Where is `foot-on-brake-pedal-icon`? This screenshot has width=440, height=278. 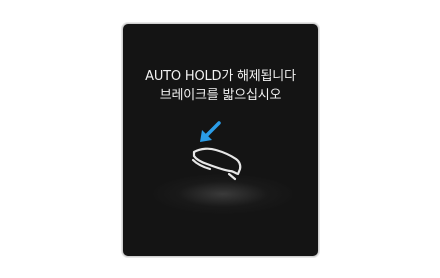 foot-on-brake-pedal-icon is located at coordinates (216, 164).